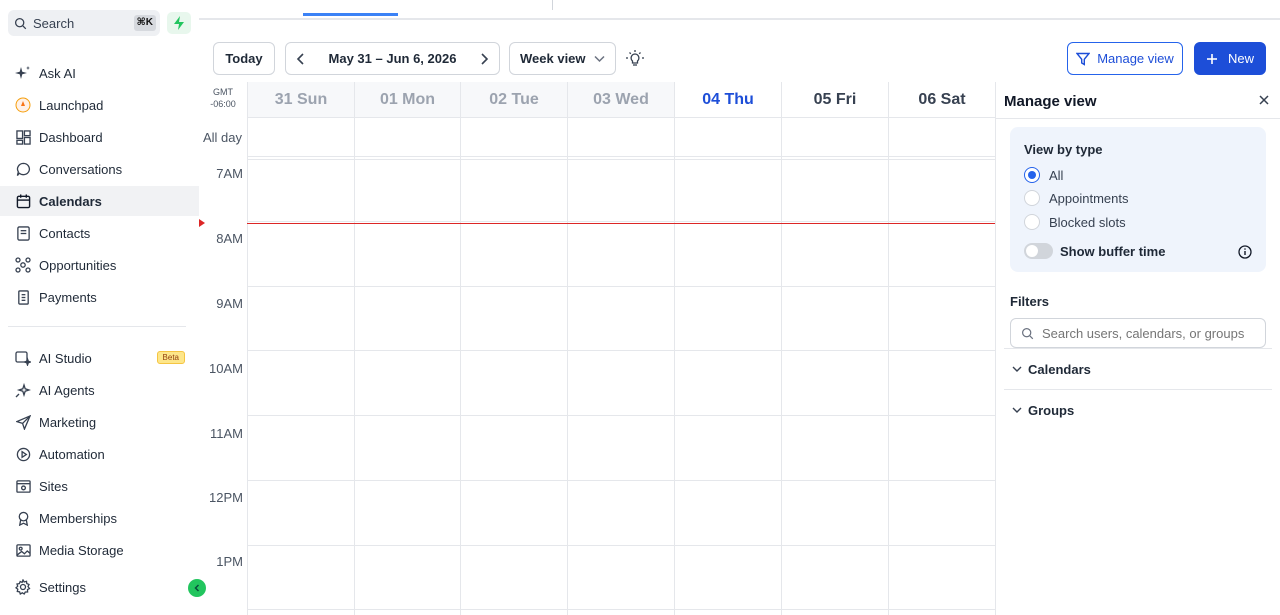 The width and height of the screenshot is (1280, 615). What do you see at coordinates (1245, 252) in the screenshot?
I see `info-icon` at bounding box center [1245, 252].